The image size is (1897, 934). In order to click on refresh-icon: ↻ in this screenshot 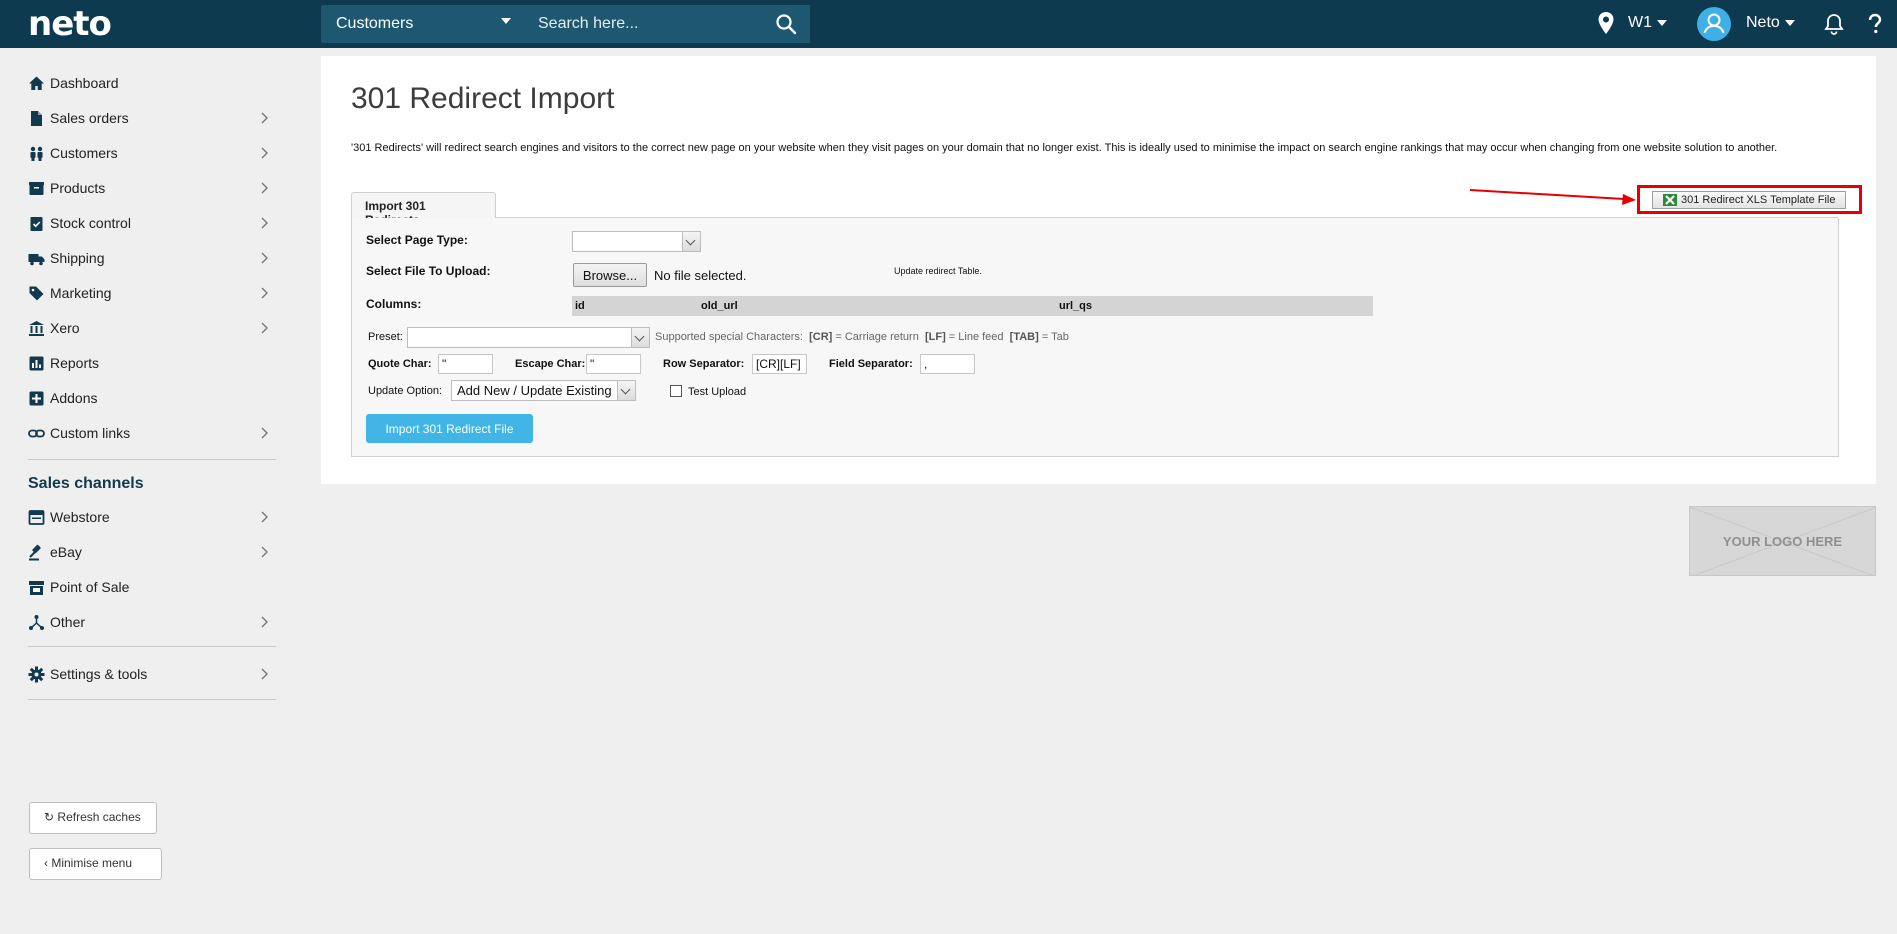, I will do `click(49, 817)`.